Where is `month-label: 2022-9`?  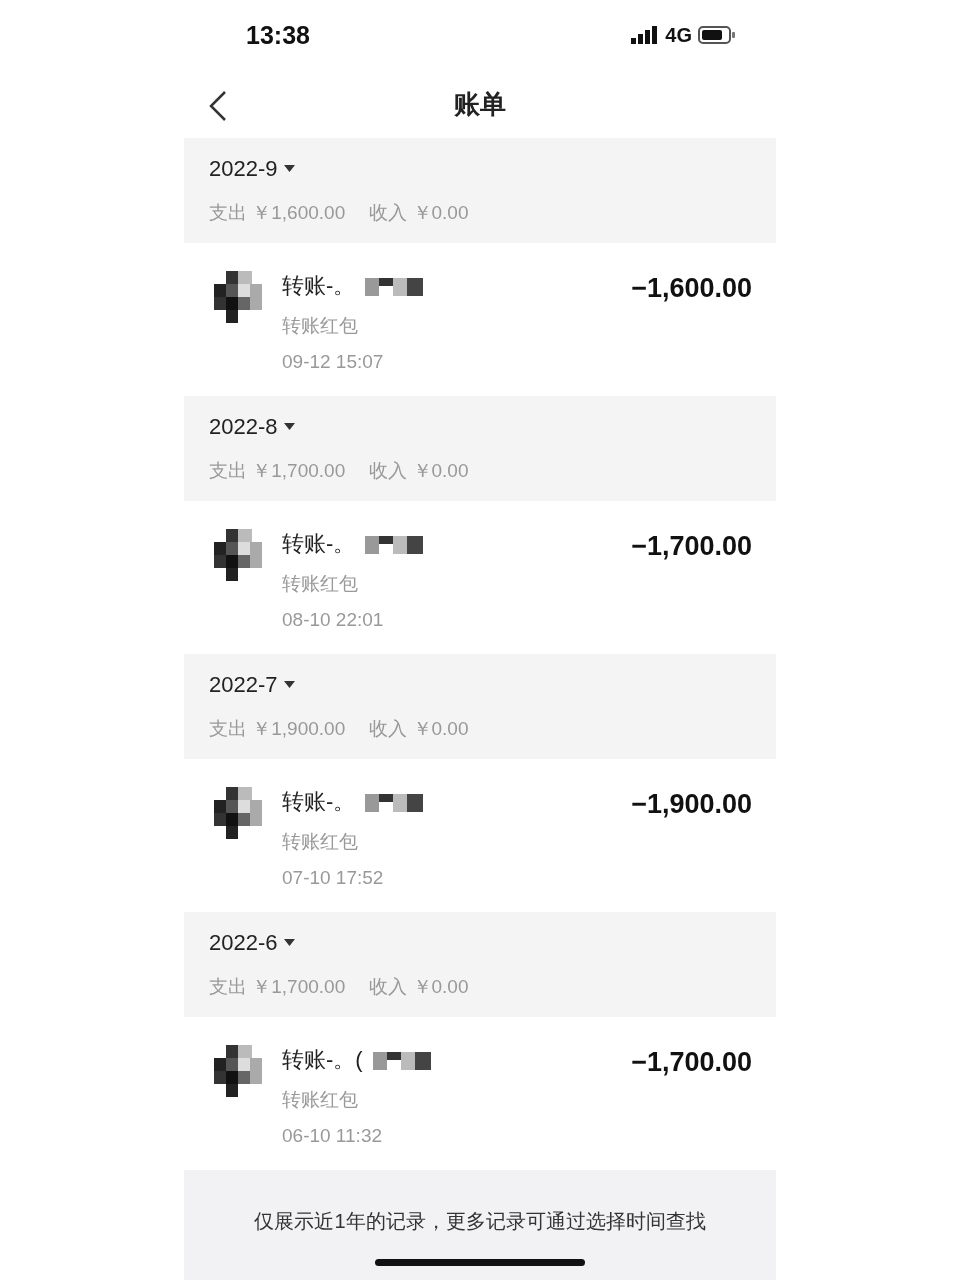
month-label: 2022-9 is located at coordinates (243, 168).